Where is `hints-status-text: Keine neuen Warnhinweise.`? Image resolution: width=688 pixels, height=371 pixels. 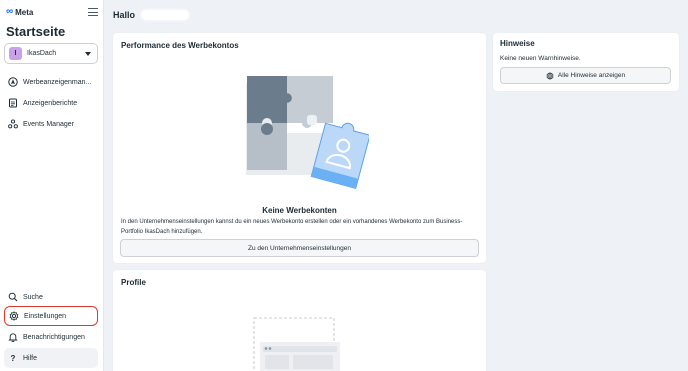
hints-status-text: Keine neuen Warnhinweise. is located at coordinates (540, 58).